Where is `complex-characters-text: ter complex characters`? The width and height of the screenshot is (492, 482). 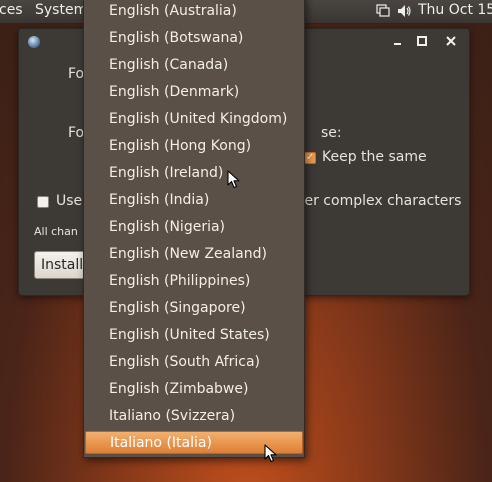
complex-characters-text: ter complex characters is located at coordinates (380, 201).